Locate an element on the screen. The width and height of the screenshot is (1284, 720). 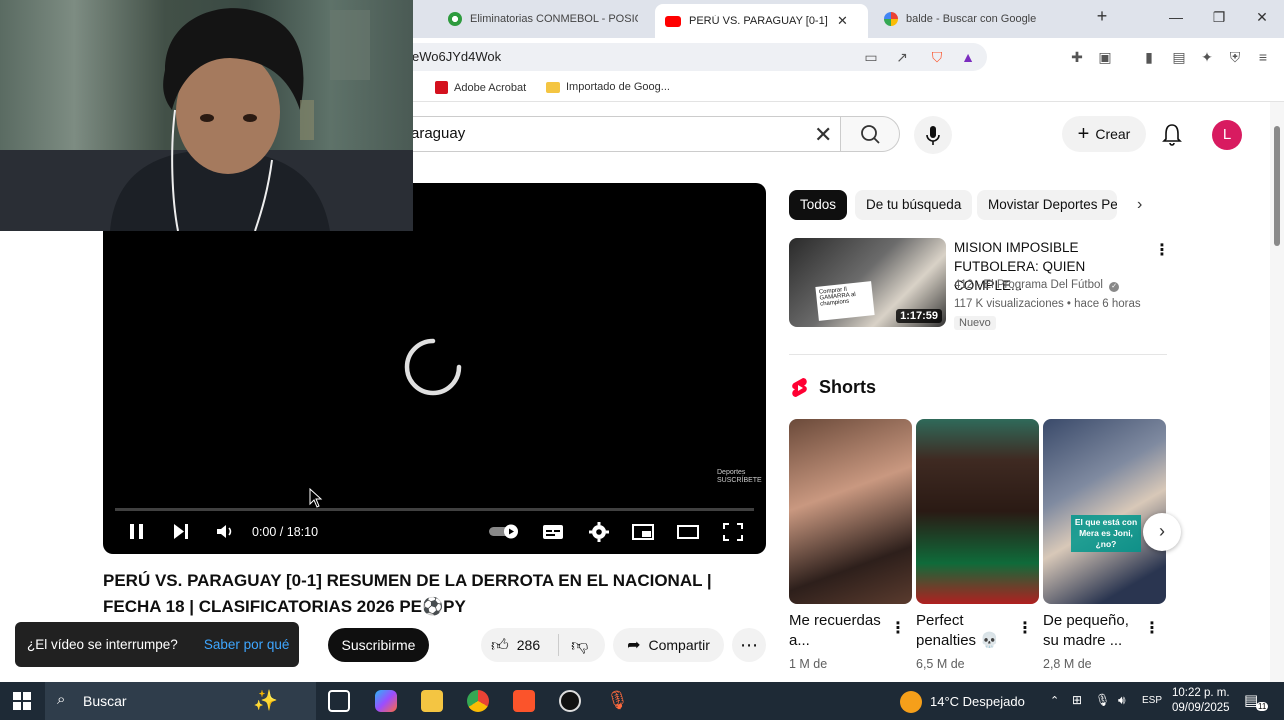
theater-mode-button is located at coordinates (688, 533).